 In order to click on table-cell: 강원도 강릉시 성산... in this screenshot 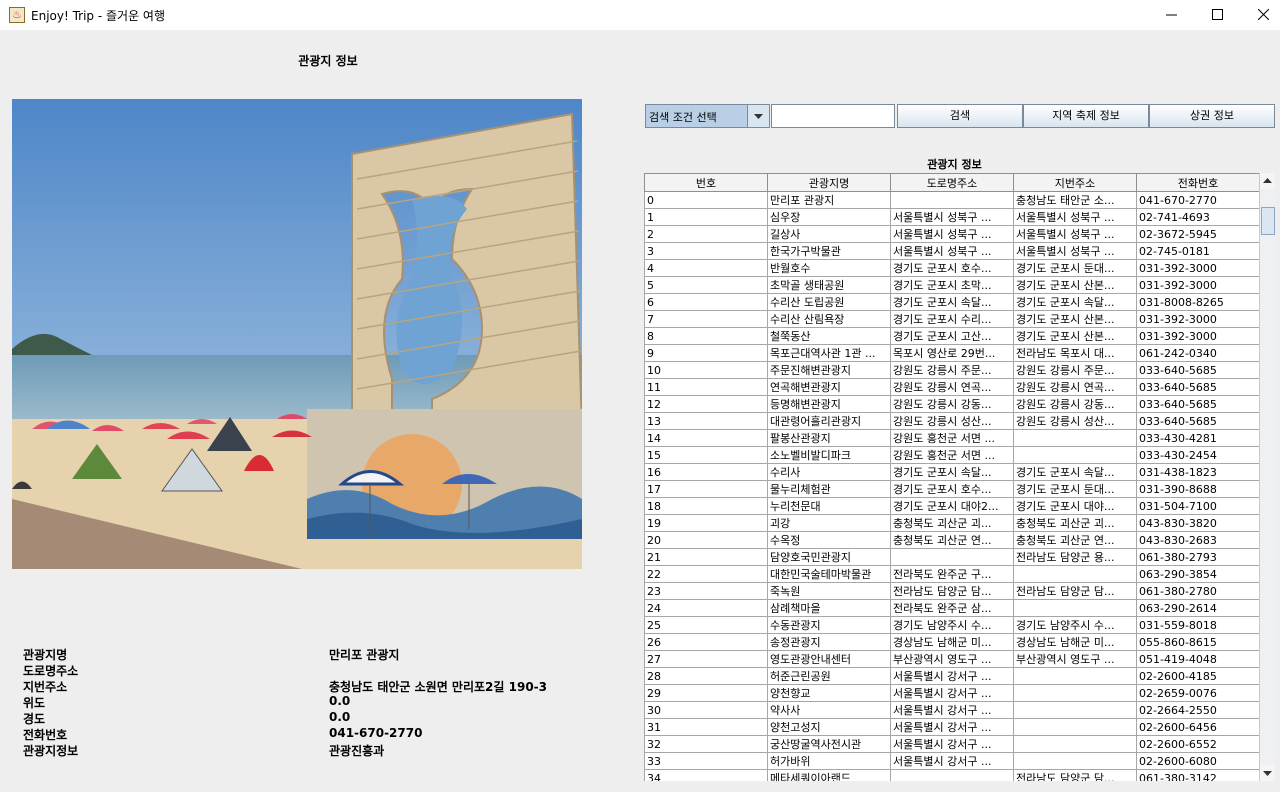, I will do `click(952, 421)`.